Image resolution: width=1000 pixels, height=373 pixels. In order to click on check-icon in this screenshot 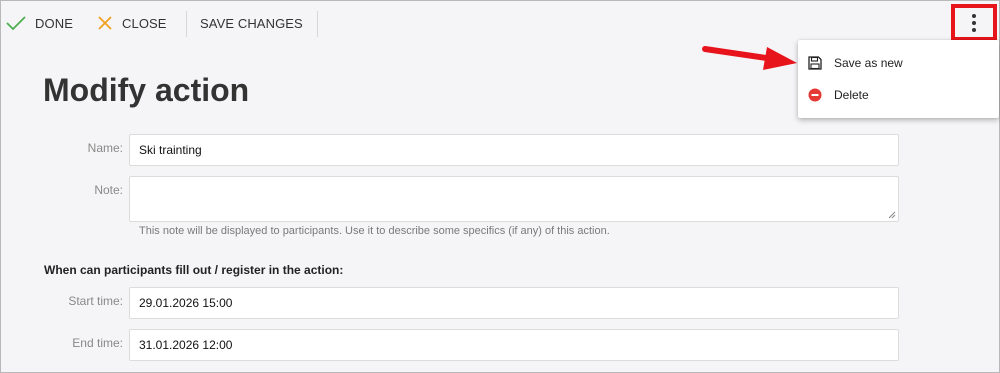, I will do `click(16, 23)`.